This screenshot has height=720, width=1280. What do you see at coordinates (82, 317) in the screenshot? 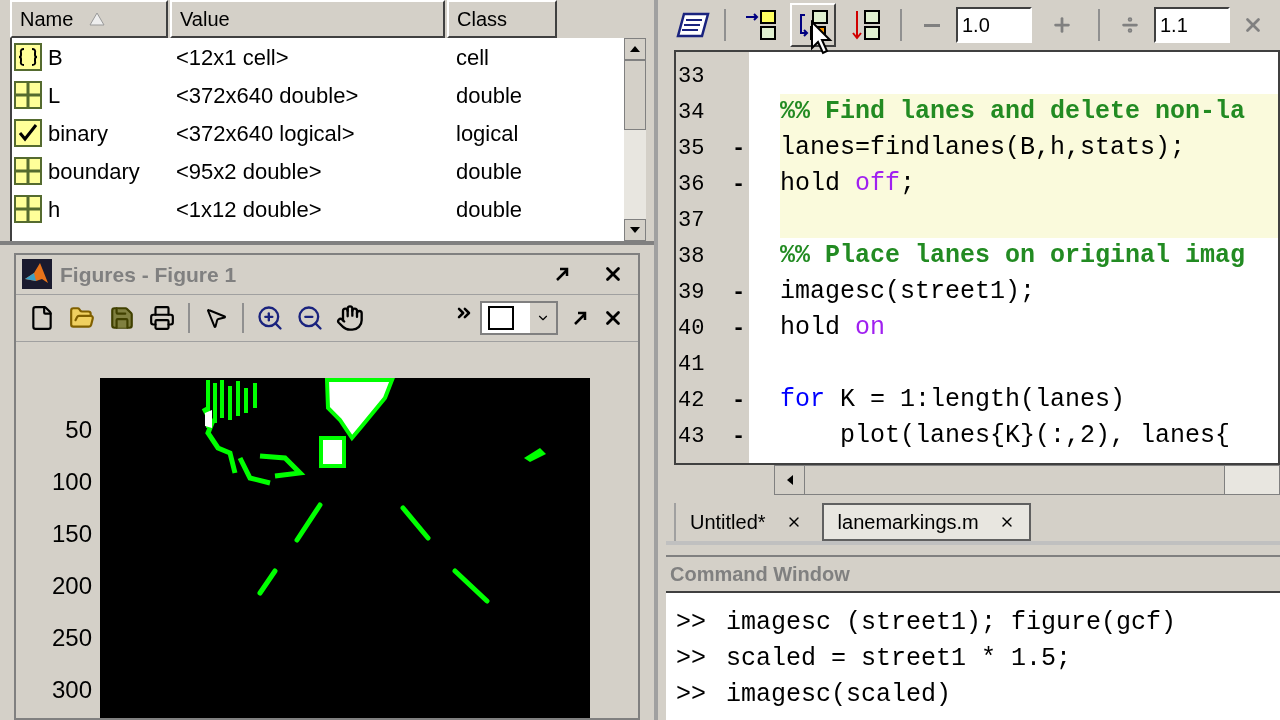
I see `folder-icon` at bounding box center [82, 317].